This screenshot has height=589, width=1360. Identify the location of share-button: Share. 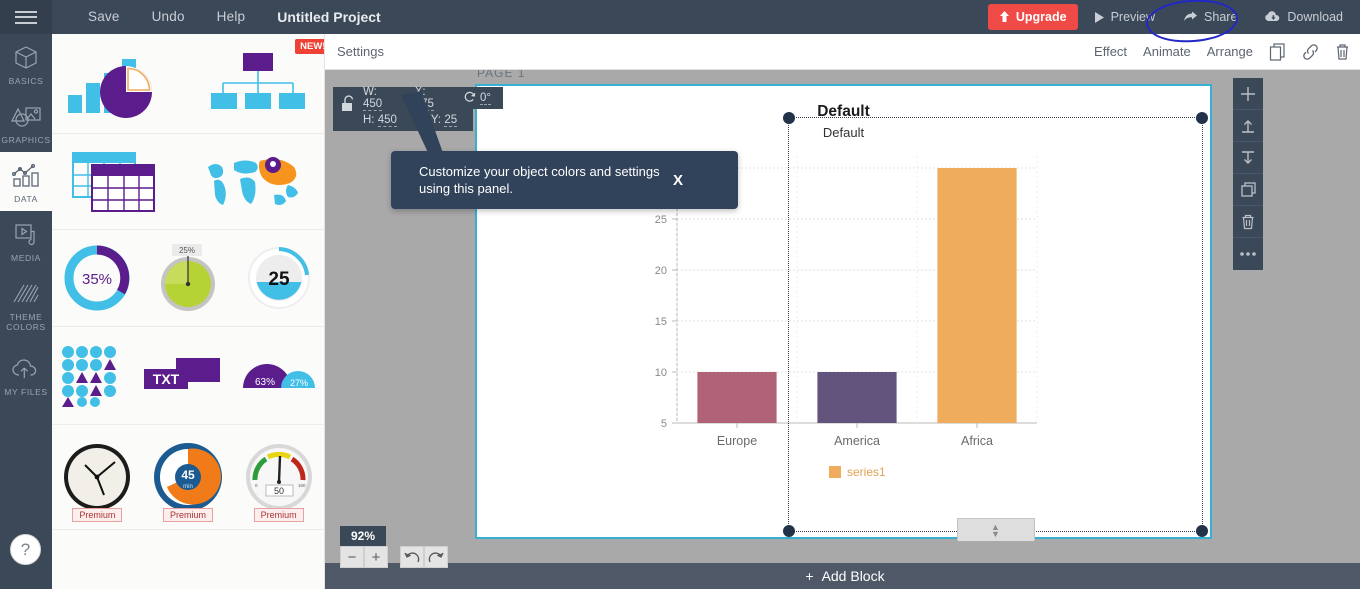
(1210, 17).